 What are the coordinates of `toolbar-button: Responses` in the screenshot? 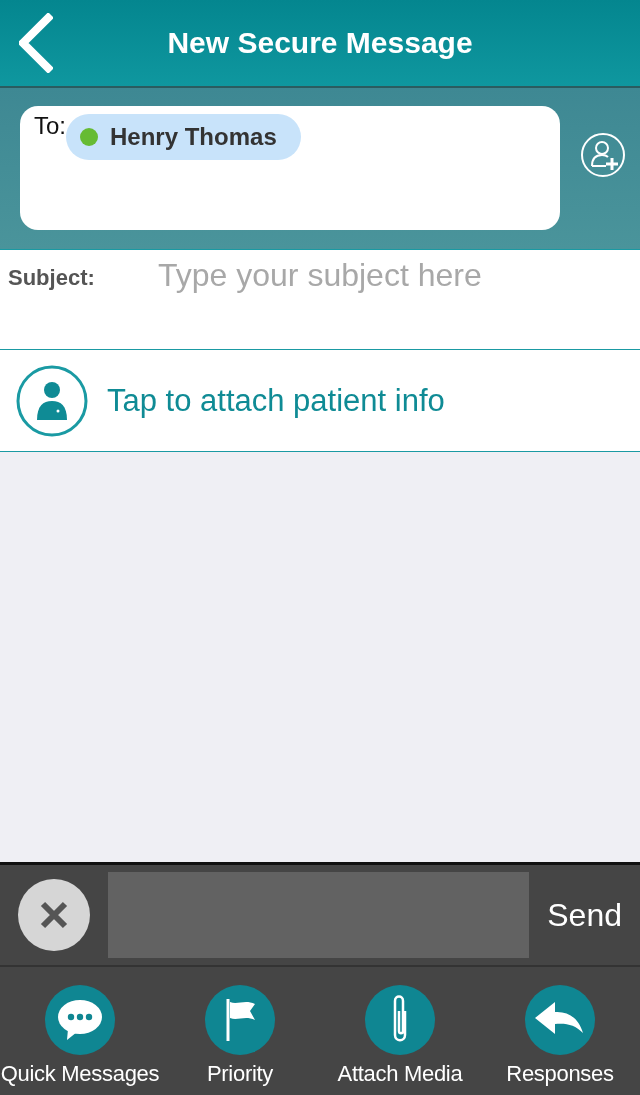 It's located at (560, 1031).